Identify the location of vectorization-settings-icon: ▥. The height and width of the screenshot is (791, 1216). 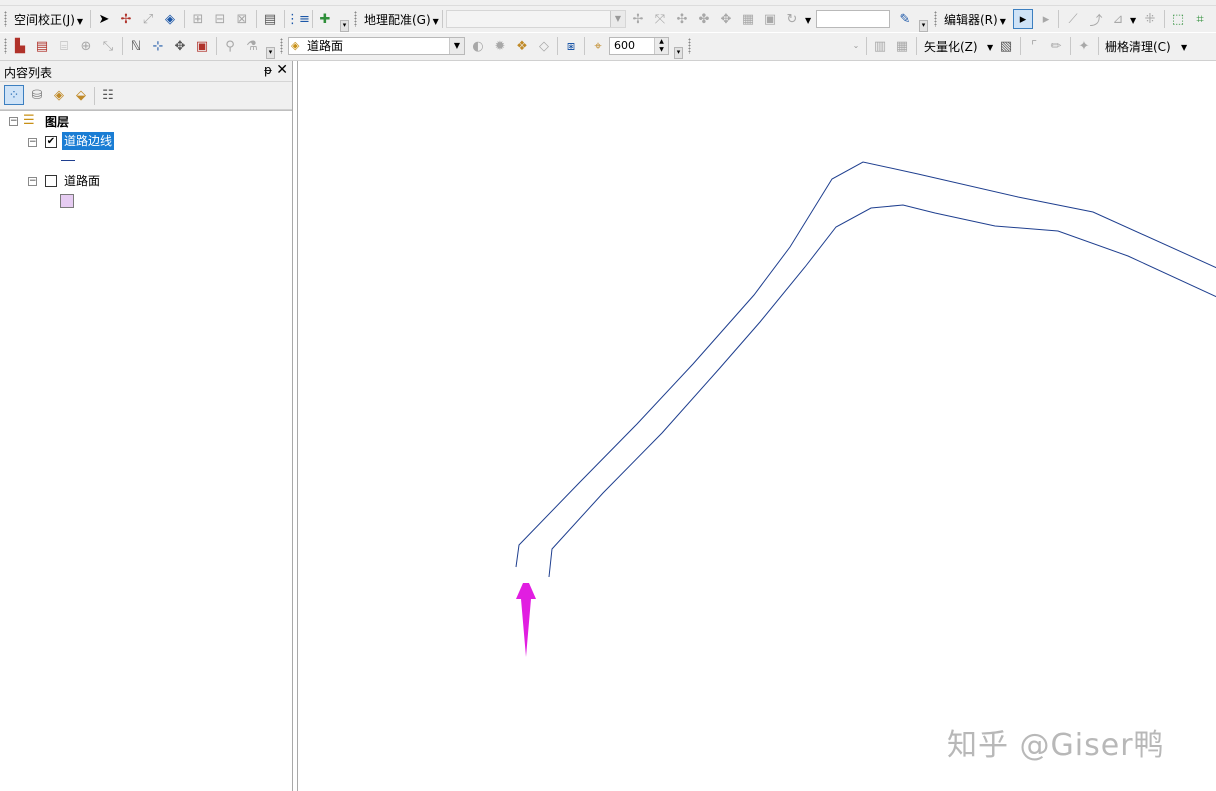
(880, 46).